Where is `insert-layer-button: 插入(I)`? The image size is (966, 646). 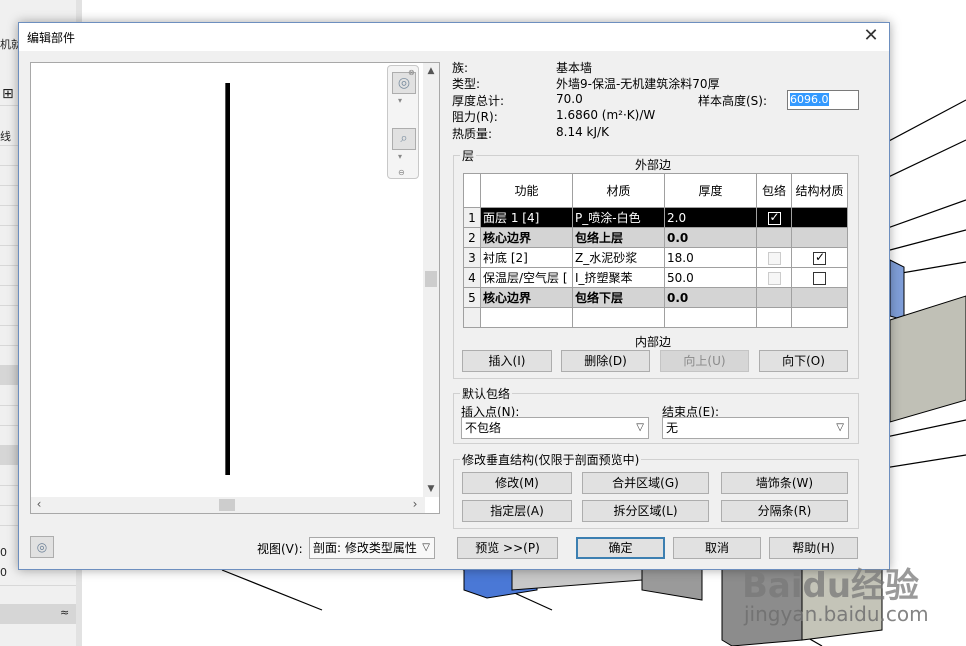 insert-layer-button: 插入(I) is located at coordinates (507, 361).